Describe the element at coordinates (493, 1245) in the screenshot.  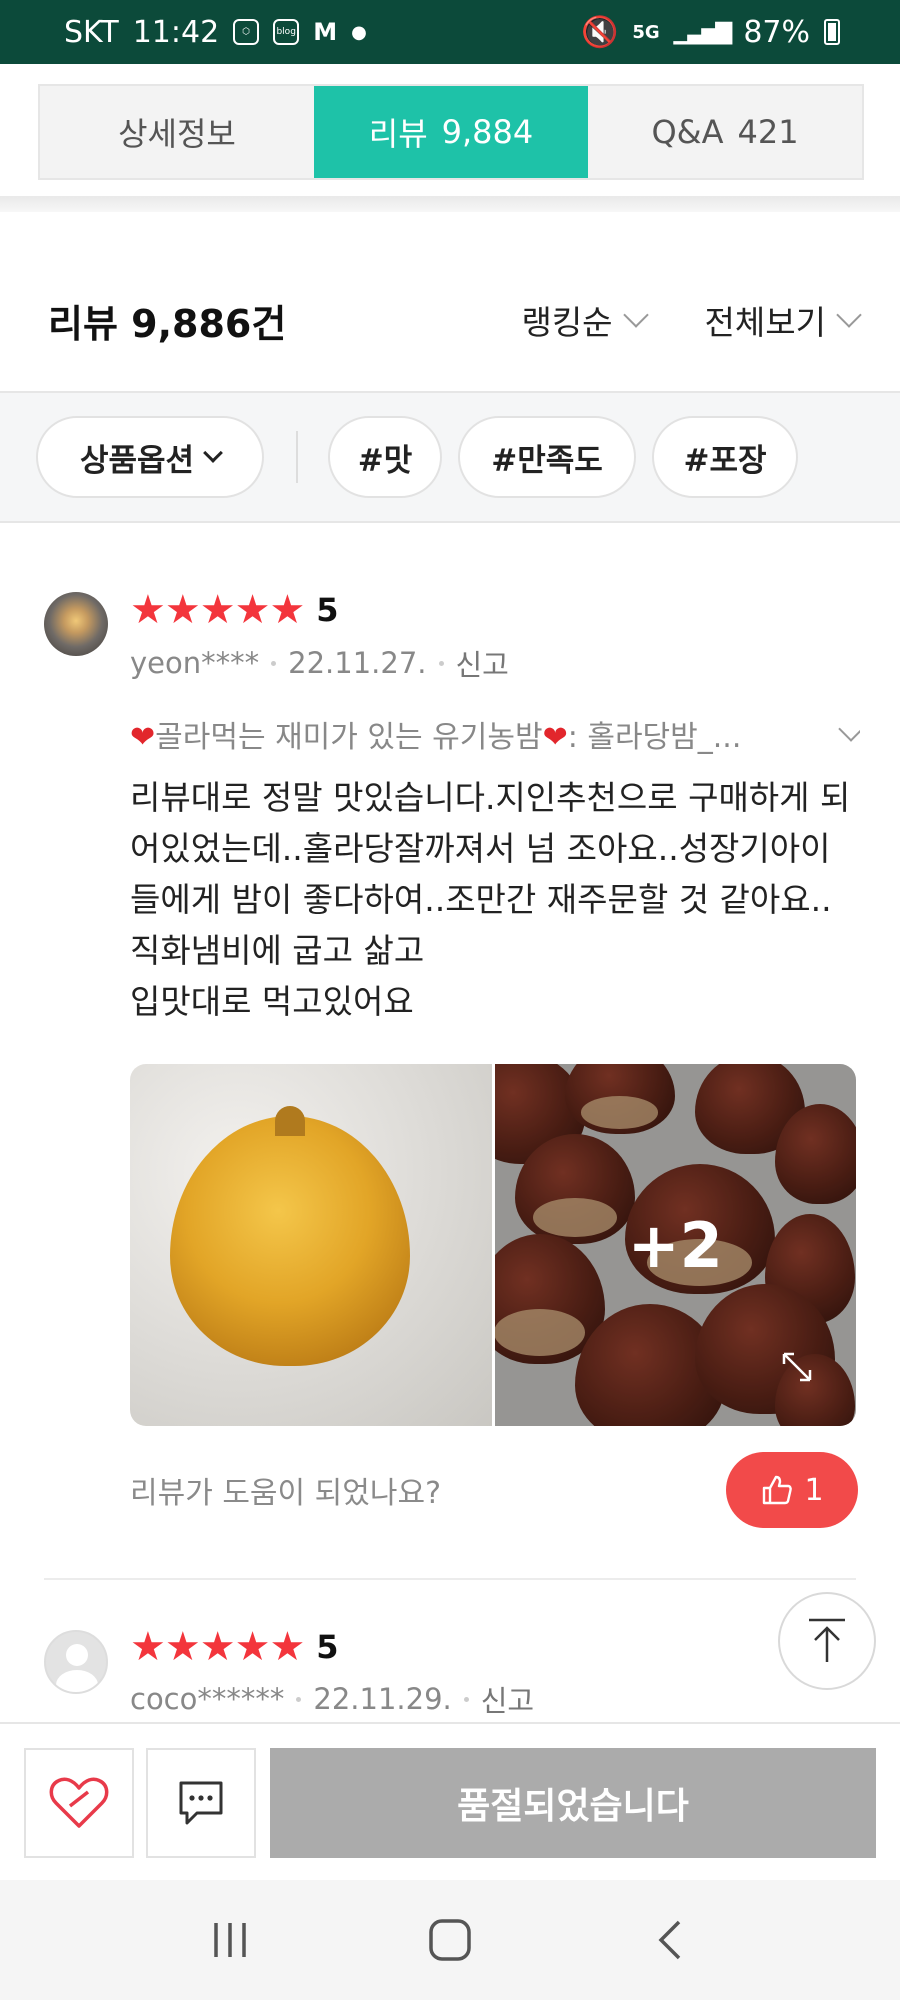
I see `review-photos: +2` at that location.